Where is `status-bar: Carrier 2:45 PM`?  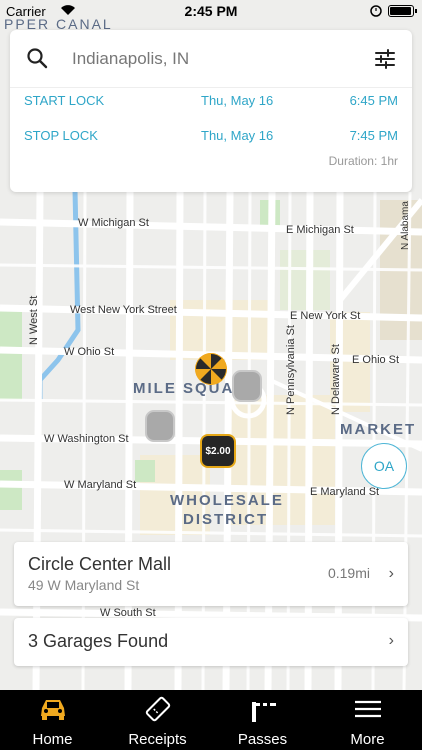 status-bar: Carrier 2:45 PM is located at coordinates (211, 11).